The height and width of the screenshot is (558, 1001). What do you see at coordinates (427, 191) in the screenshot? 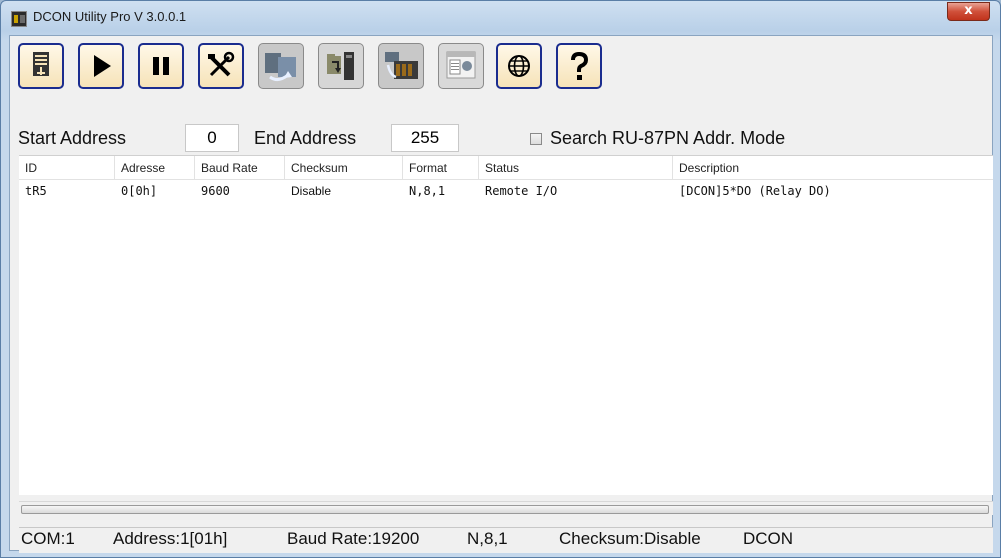
I see `cell-format: N,8,1` at bounding box center [427, 191].